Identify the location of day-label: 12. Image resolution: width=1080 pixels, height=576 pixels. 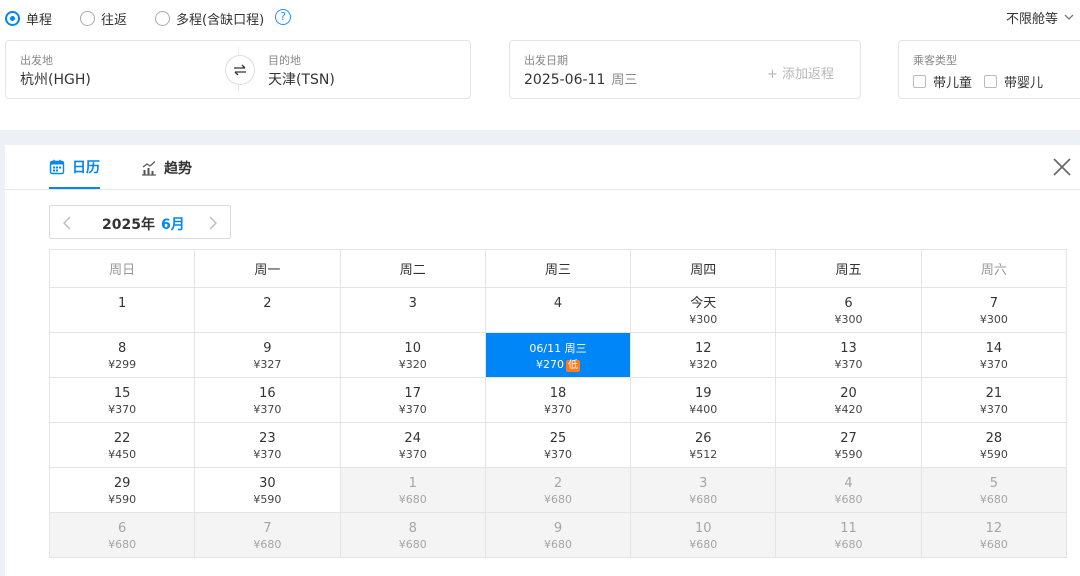
(994, 528).